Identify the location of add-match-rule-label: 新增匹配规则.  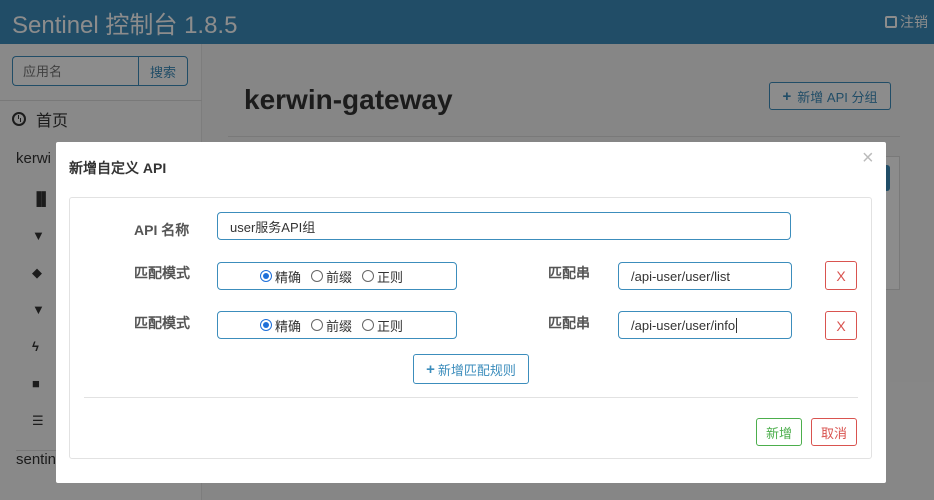
(476, 370).